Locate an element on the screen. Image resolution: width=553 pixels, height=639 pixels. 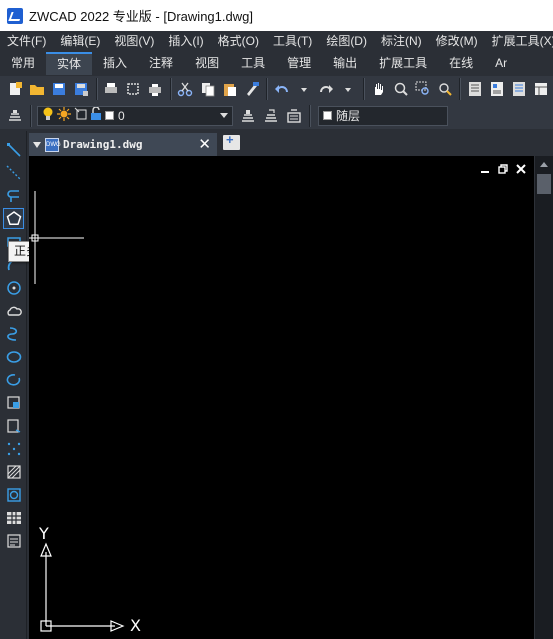
tab-solid: 实体 is located at coordinates (69, 63).